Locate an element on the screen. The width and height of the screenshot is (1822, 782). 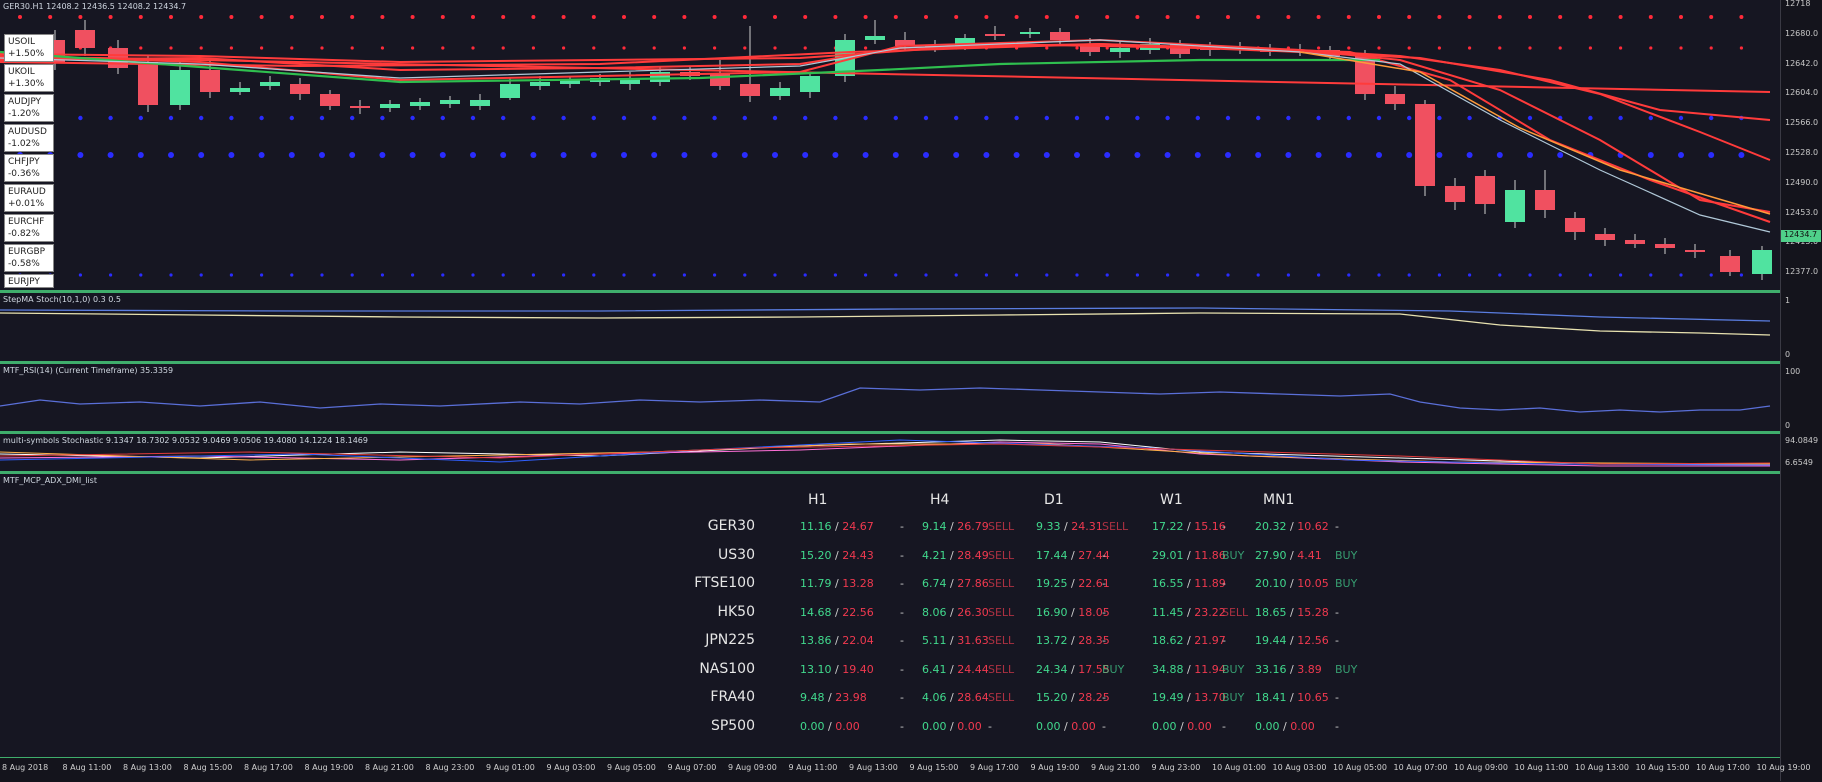
dmi-cell: 19.49 / 13.70 is located at coordinates (1189, 697).